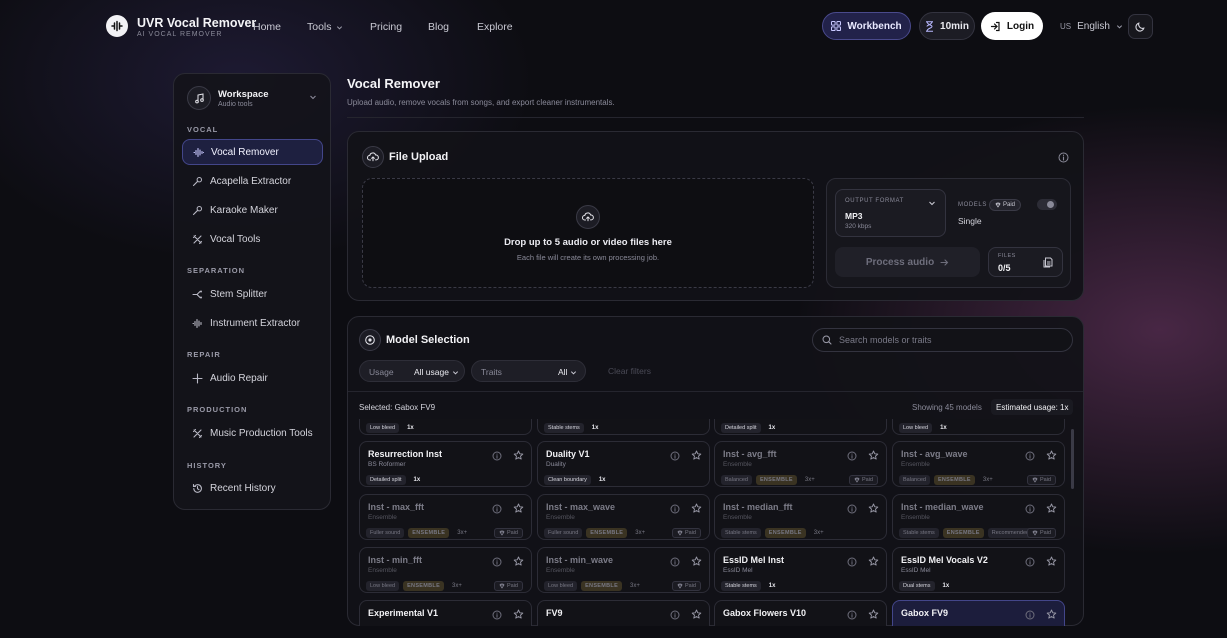 The width and height of the screenshot is (1227, 638). I want to click on model-search, so click(942, 340).